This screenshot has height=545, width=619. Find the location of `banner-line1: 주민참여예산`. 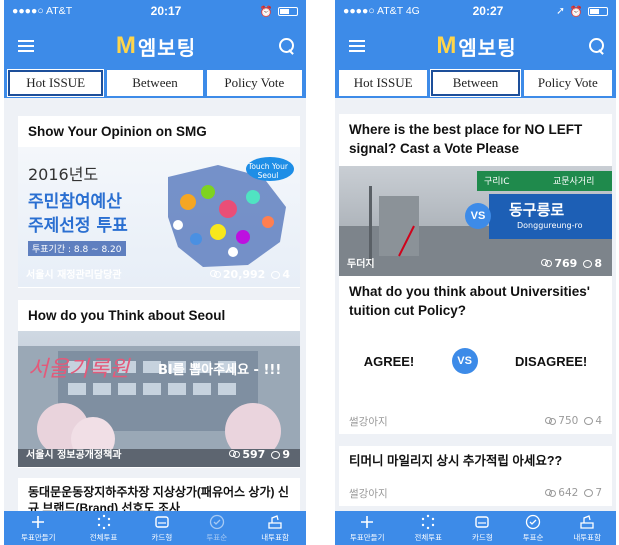

banner-line1: 주민참여예산 is located at coordinates (75, 202).